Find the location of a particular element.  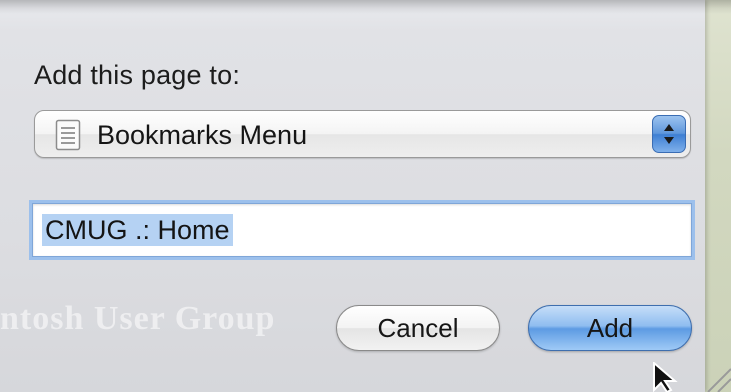

popup-arrows-icon is located at coordinates (669, 134).